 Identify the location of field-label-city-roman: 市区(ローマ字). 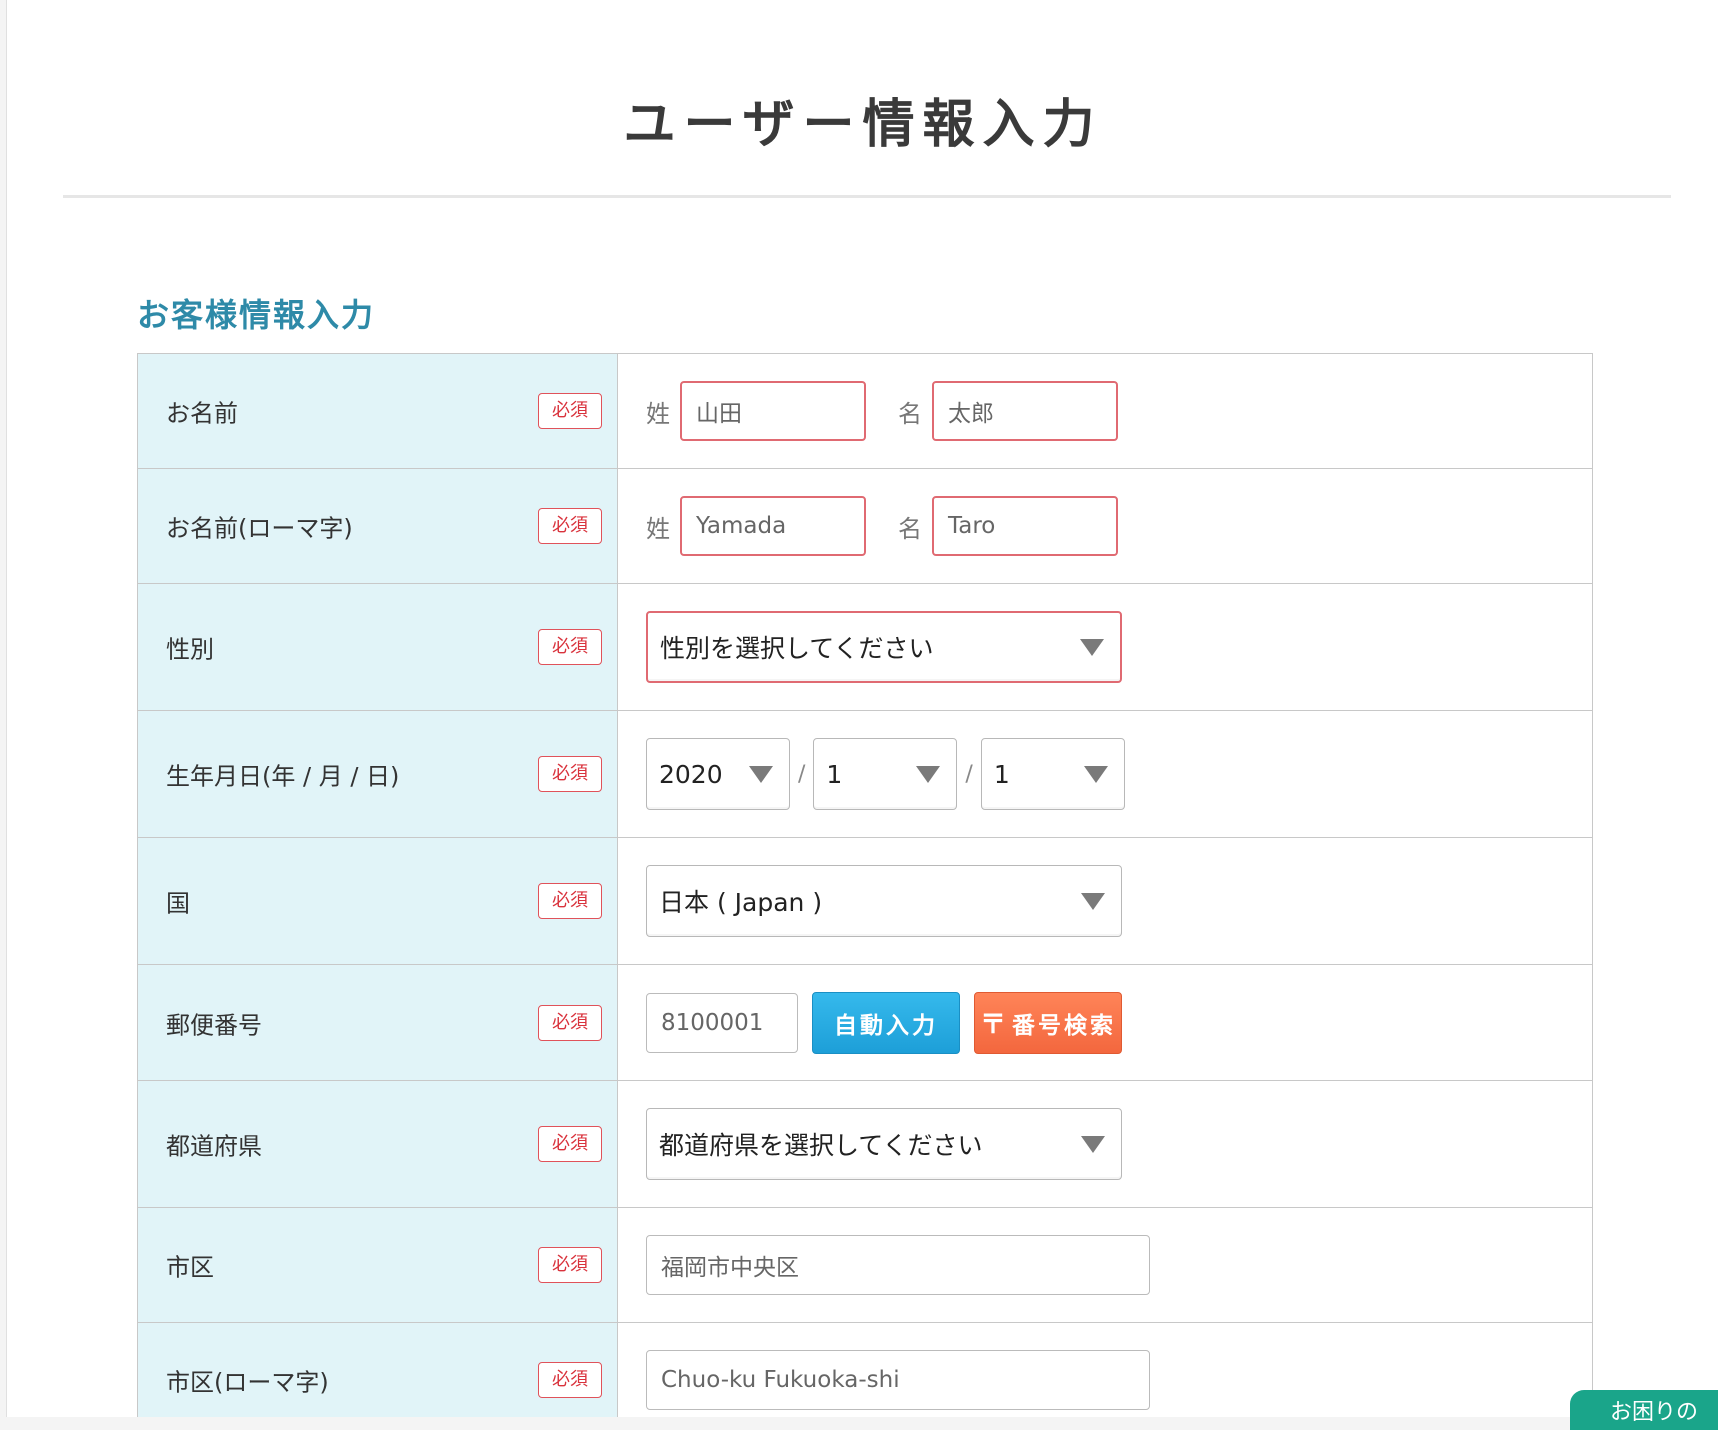
(247, 1382).